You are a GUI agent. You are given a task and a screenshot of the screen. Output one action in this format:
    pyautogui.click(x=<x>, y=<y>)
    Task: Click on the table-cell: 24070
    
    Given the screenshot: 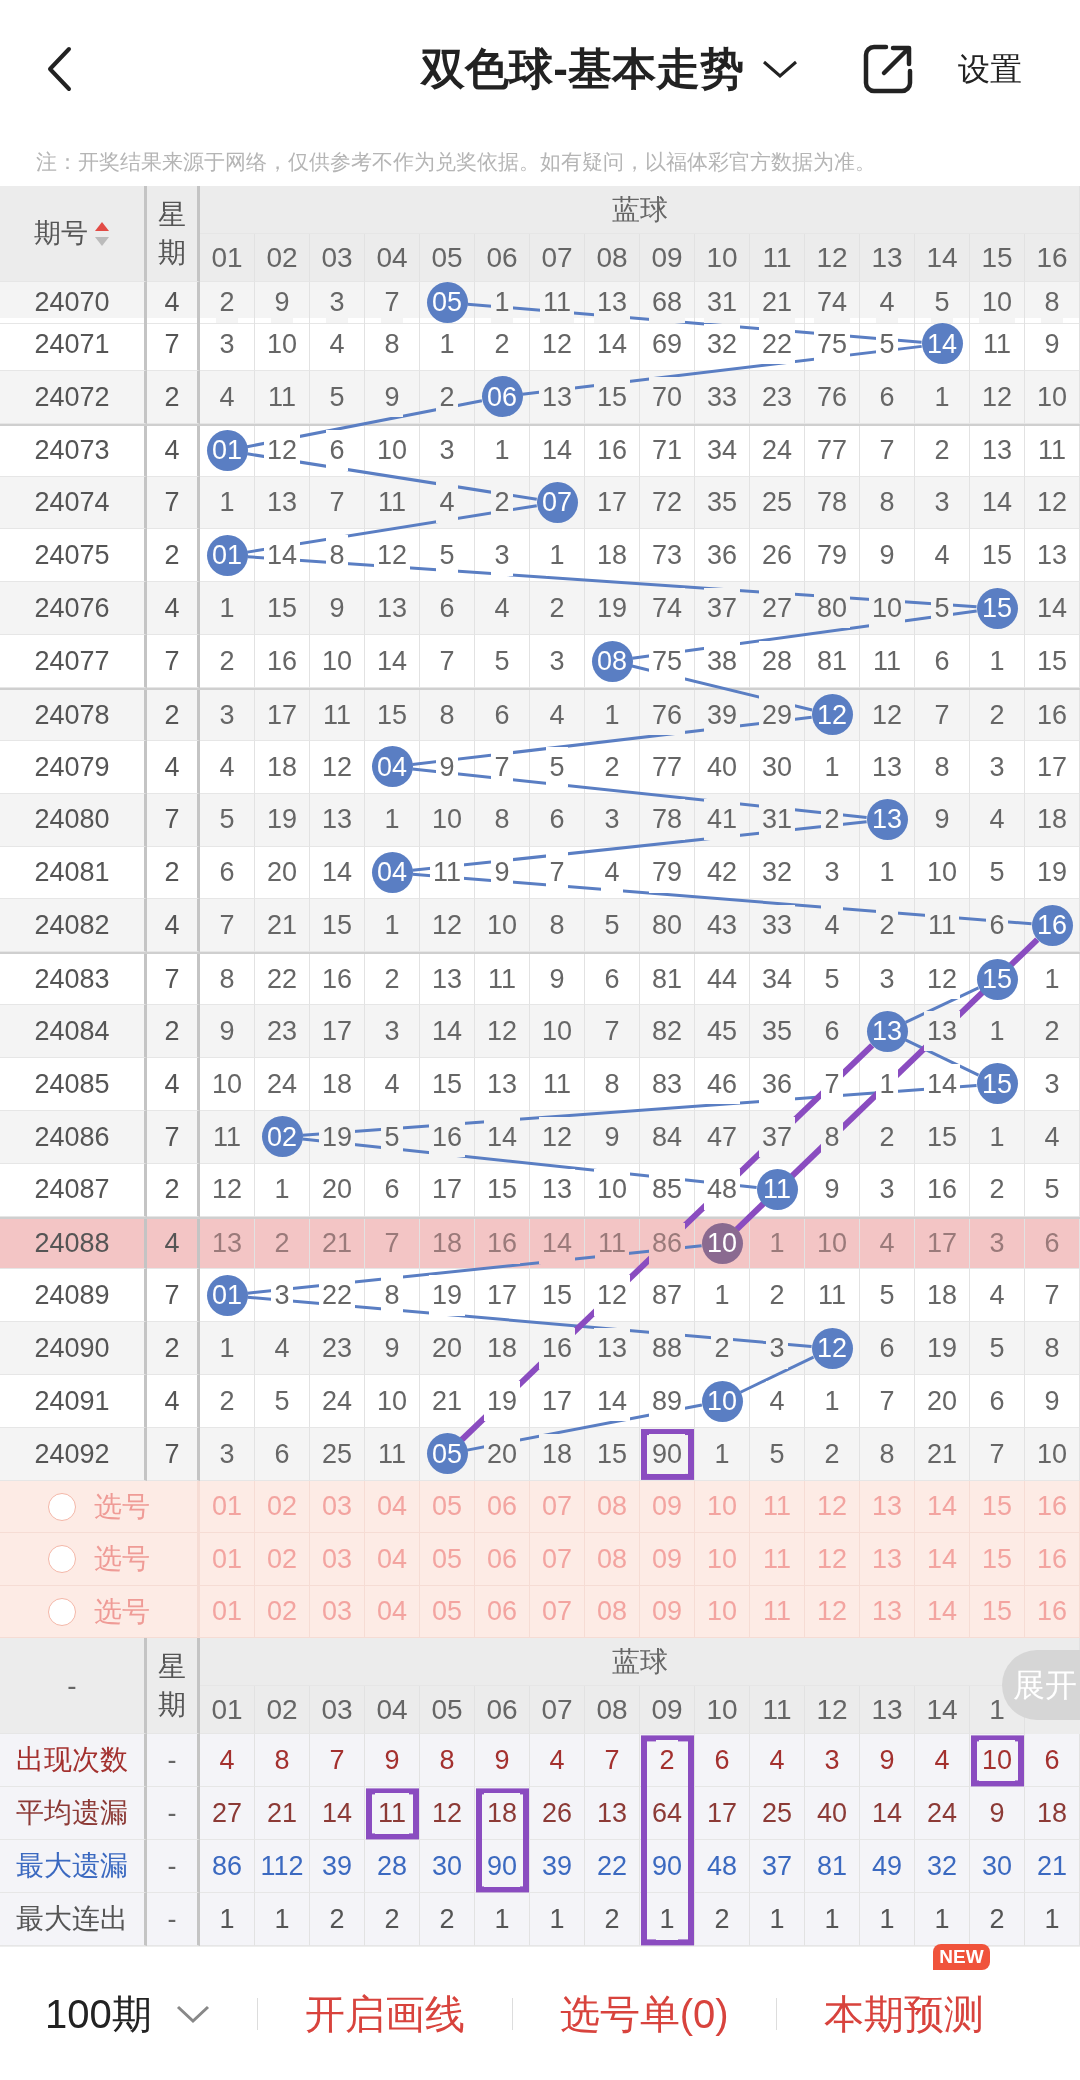 What is the action you would take?
    pyautogui.click(x=73, y=303)
    